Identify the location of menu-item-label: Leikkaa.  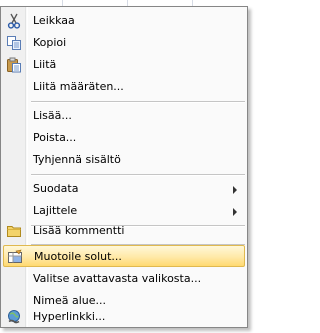
(54, 20).